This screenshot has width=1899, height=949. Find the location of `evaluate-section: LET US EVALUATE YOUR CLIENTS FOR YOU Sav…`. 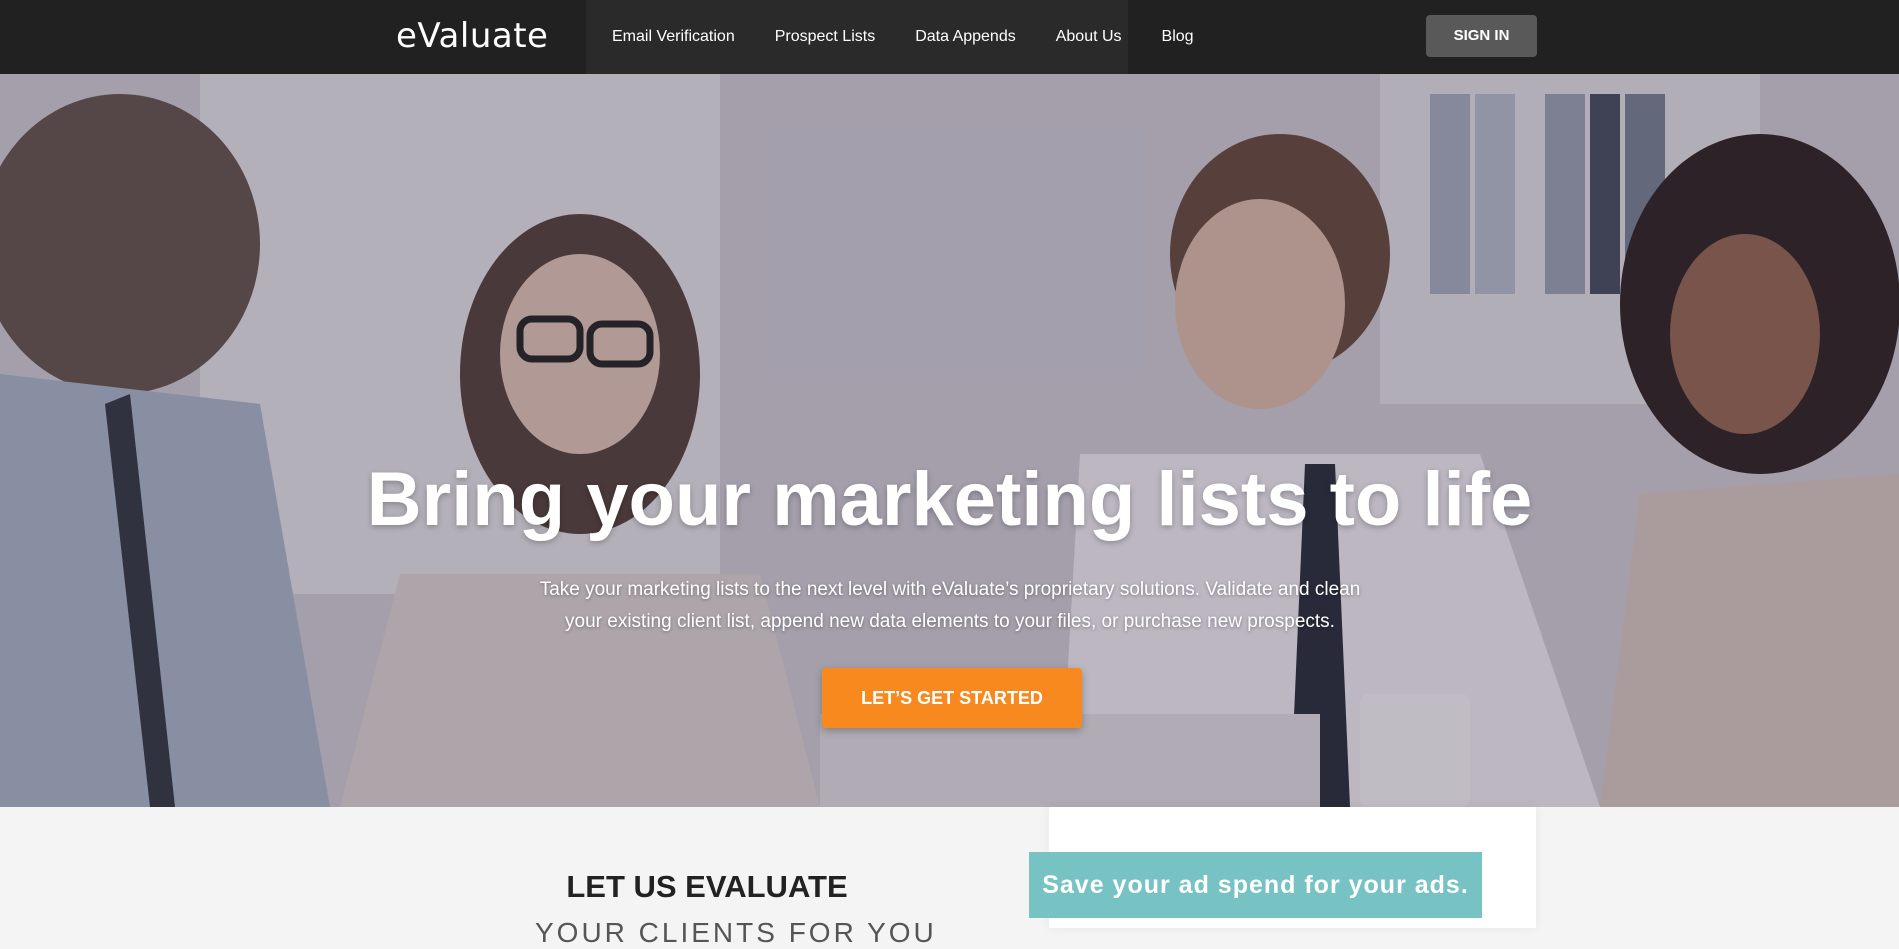

evaluate-section: LET US EVALUATE YOUR CLIENTS FOR YOU Sav… is located at coordinates (949, 877).